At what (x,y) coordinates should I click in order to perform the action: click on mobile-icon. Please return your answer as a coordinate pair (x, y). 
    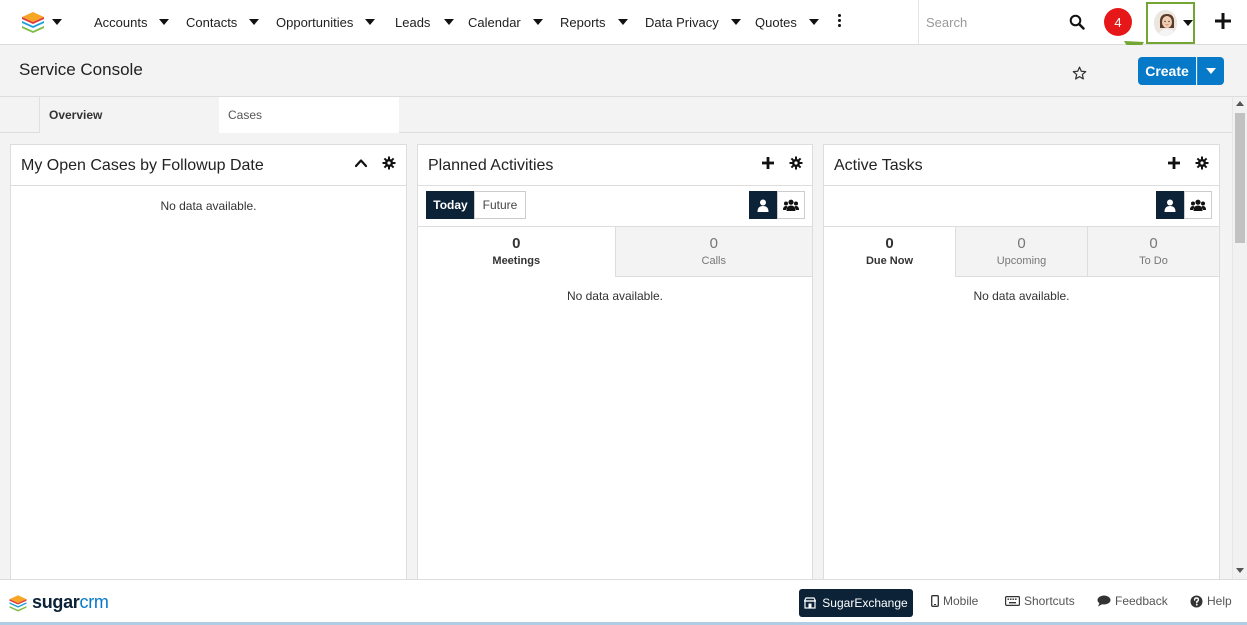
    Looking at the image, I should click on (935, 601).